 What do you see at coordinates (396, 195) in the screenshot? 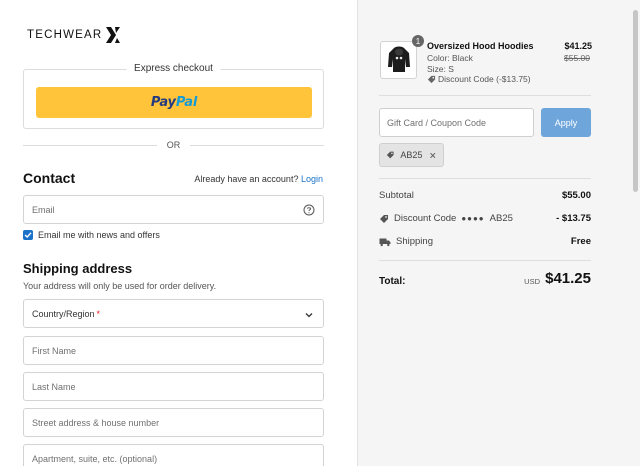
I see `subtotal-label: Subtotal` at bounding box center [396, 195].